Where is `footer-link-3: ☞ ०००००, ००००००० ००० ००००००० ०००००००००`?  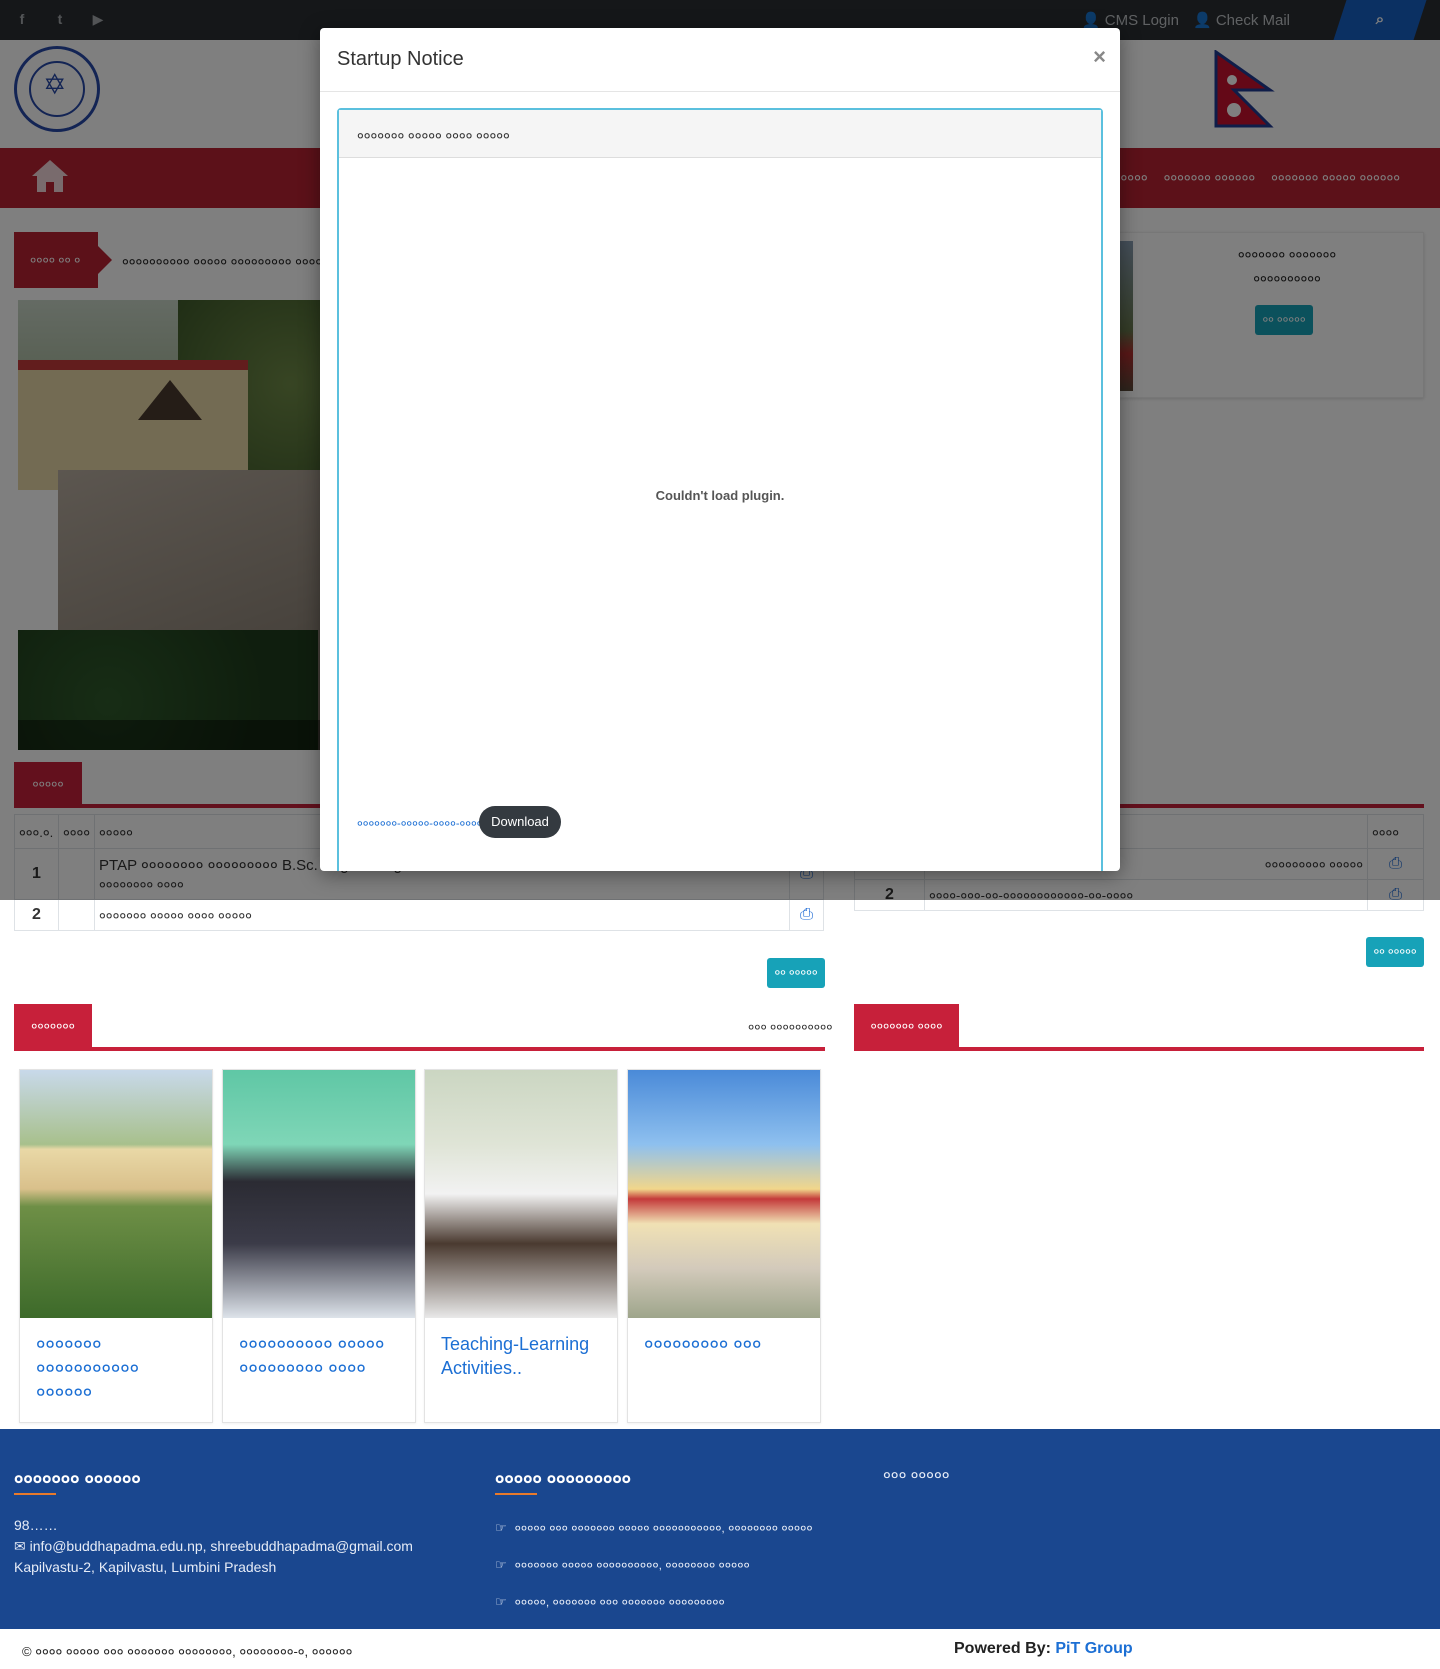
footer-link-3: ☞ ०००००, ००००००० ००० ००००००० ००००००००० is located at coordinates (610, 1601).